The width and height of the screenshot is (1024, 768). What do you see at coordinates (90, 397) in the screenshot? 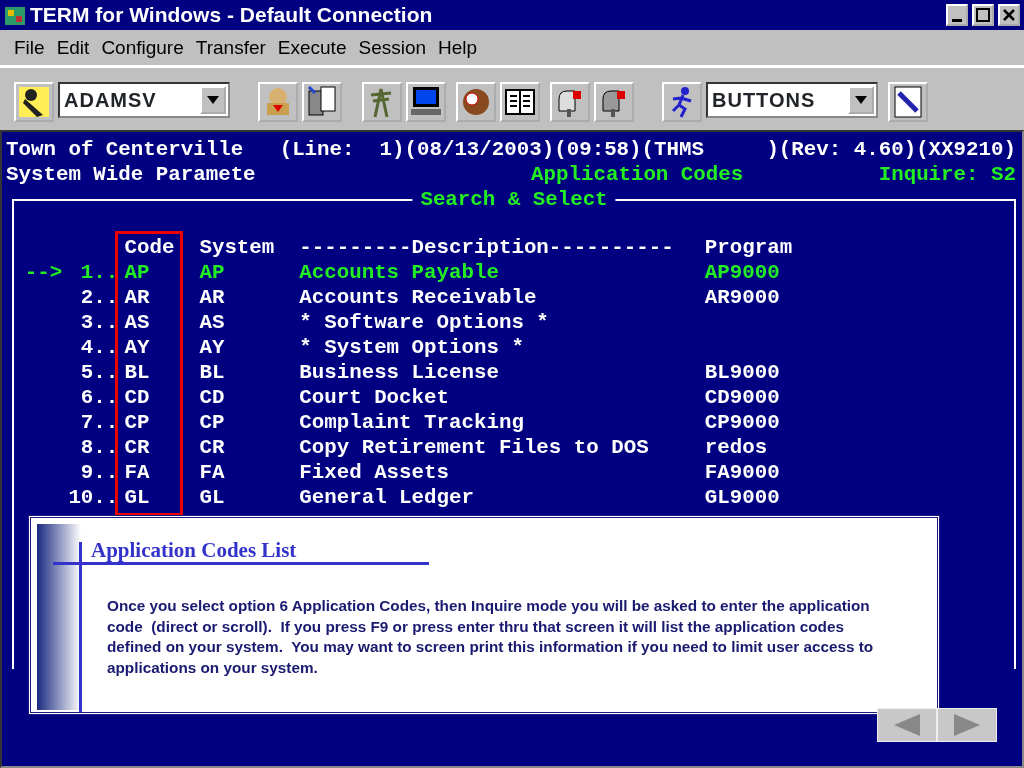
I see `row-number: 6..` at bounding box center [90, 397].